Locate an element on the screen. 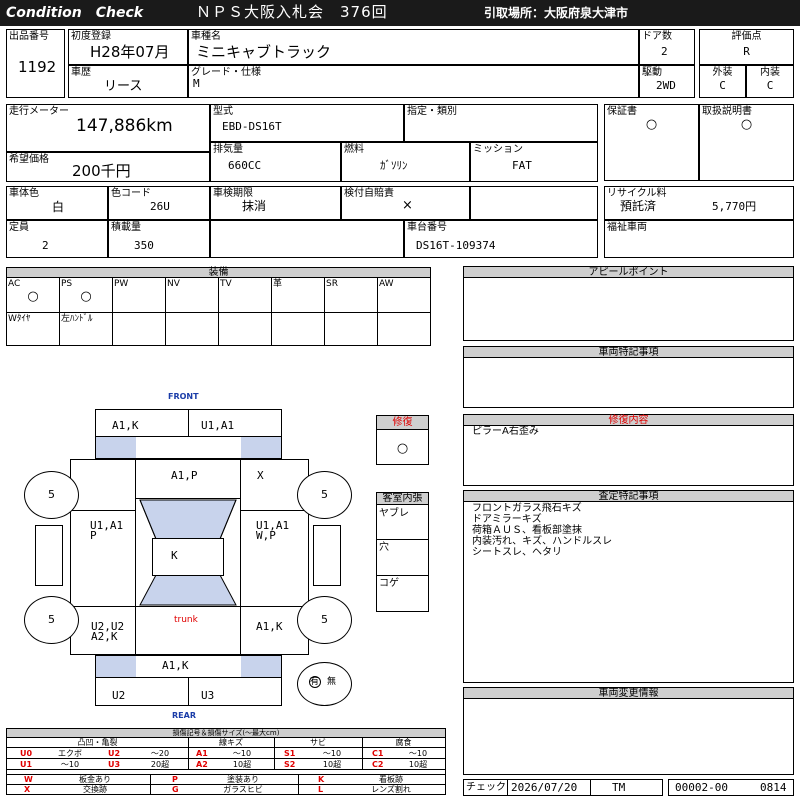 Image resolution: width=800 pixels, height=800 pixels. legend-desc-u2: ～20 is located at coordinates (160, 753).